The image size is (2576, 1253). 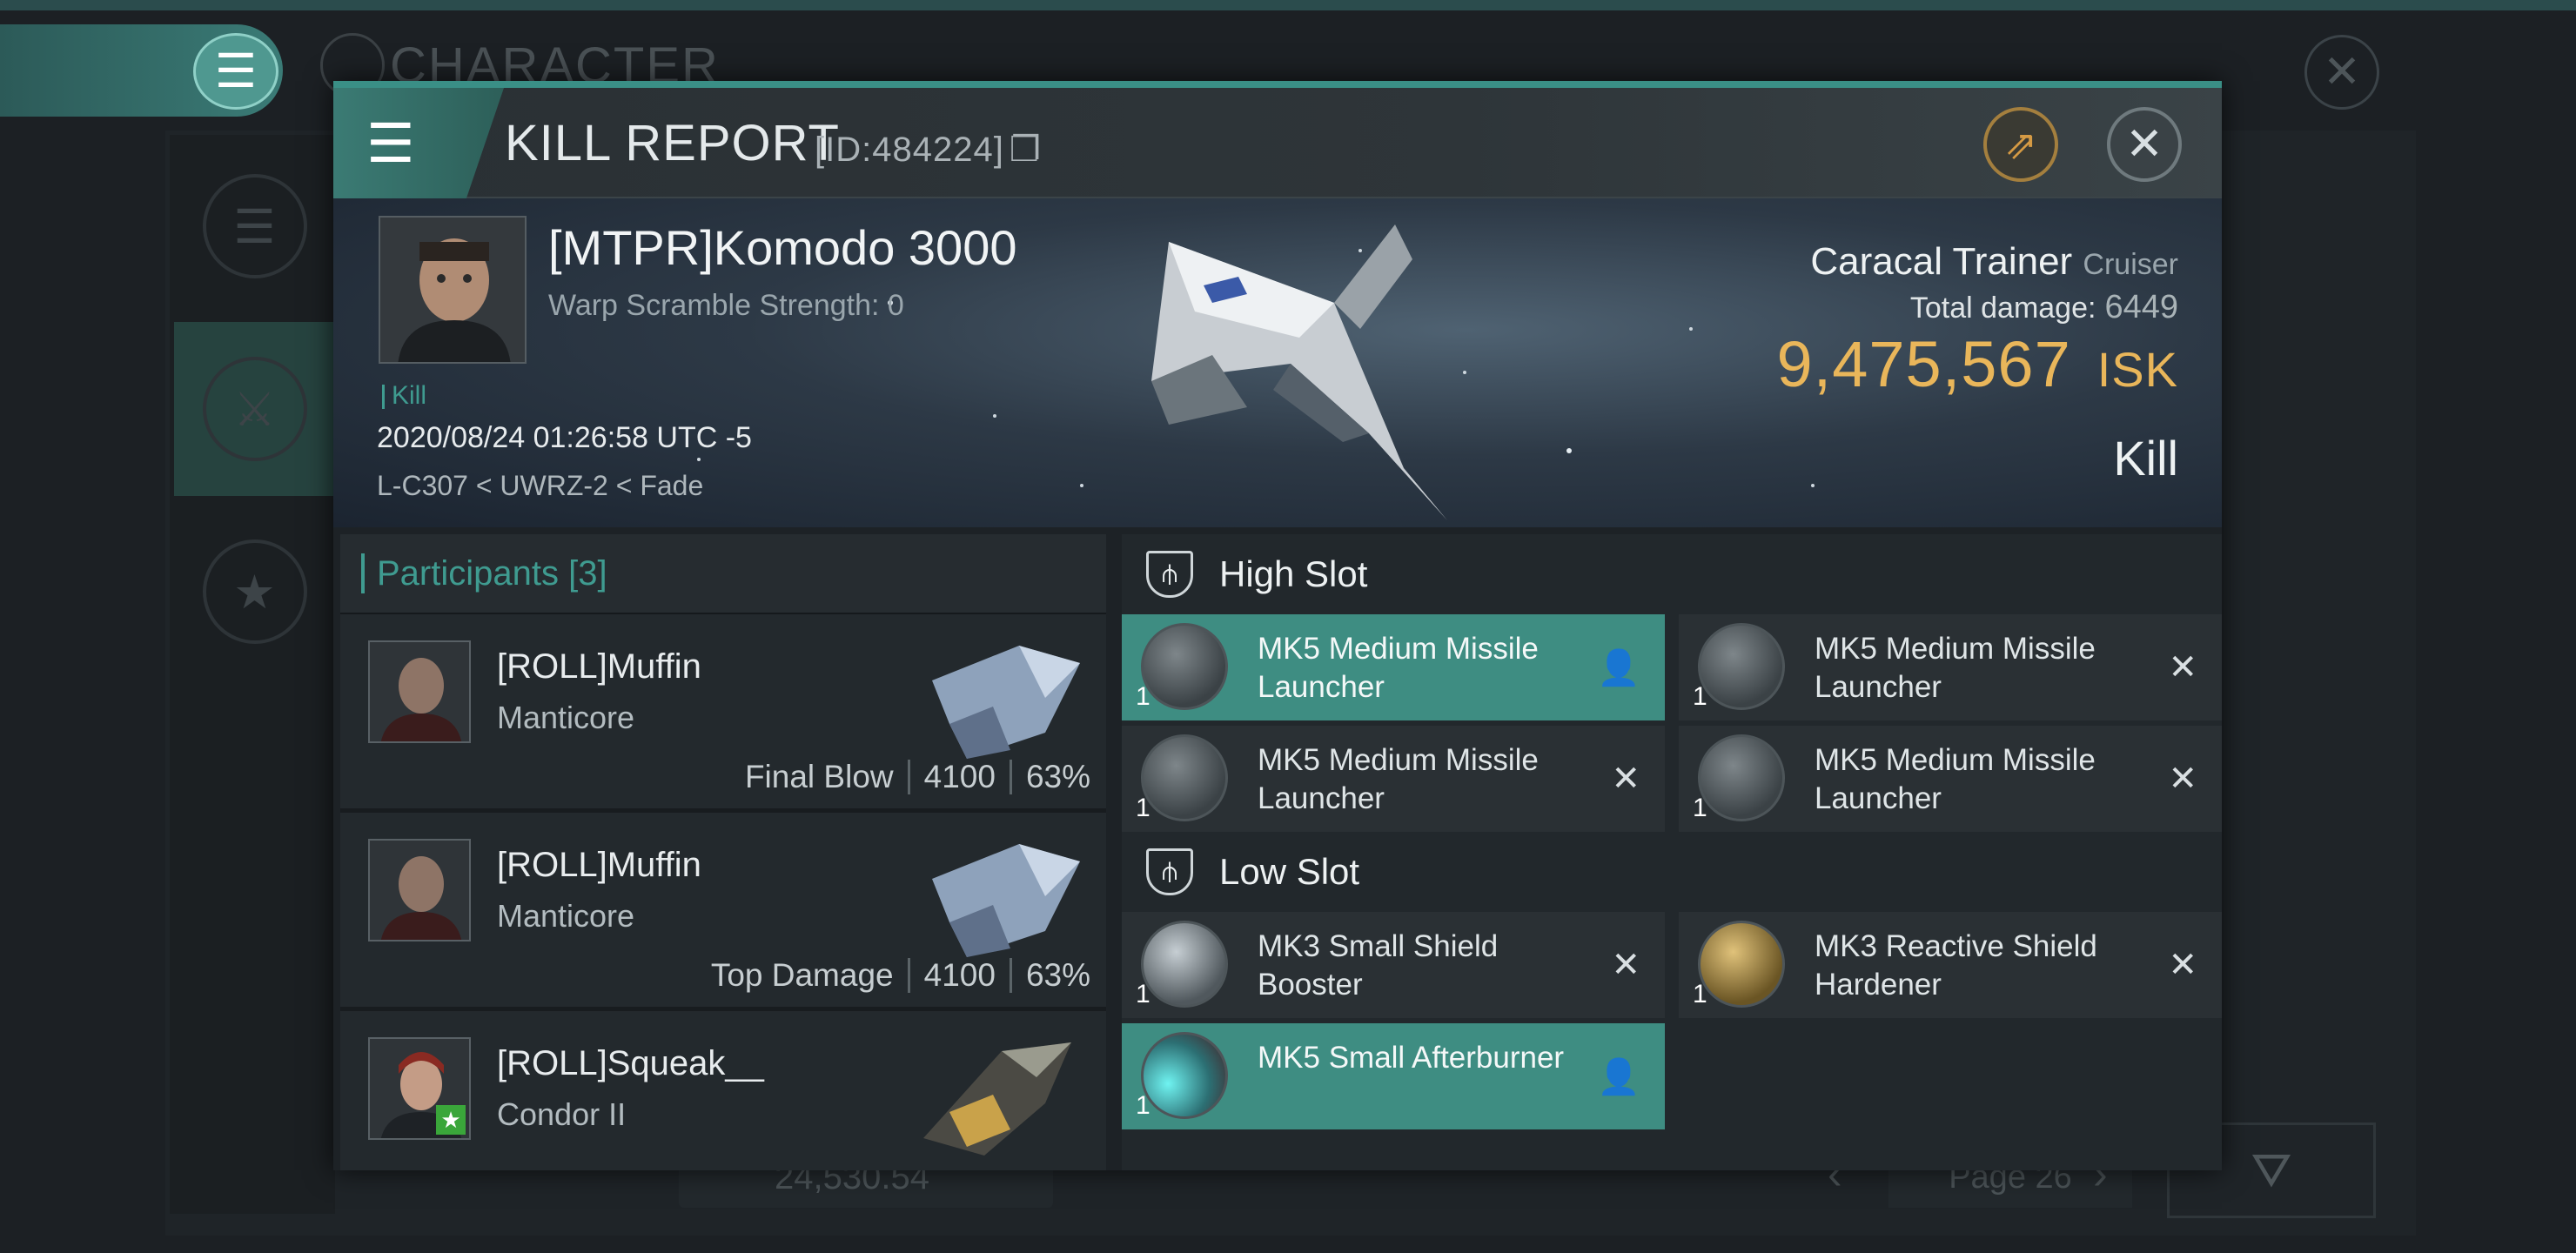 I want to click on sidebar-item-combat: ⚔, so click(x=254, y=409).